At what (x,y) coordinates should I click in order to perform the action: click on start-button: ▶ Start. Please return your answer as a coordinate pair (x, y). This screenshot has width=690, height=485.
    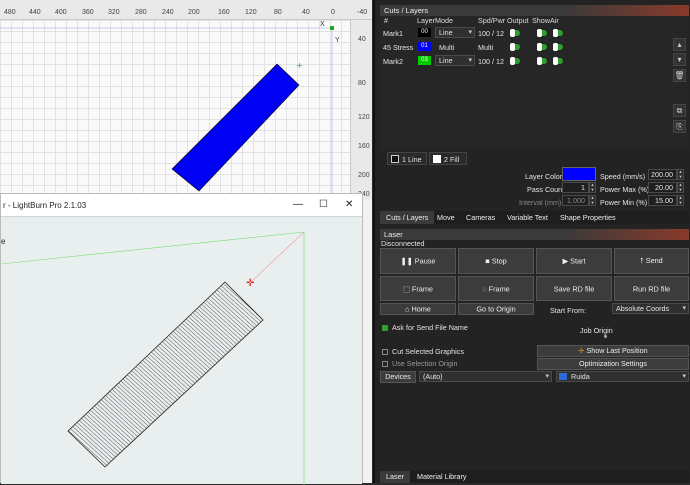
    Looking at the image, I should click on (574, 261).